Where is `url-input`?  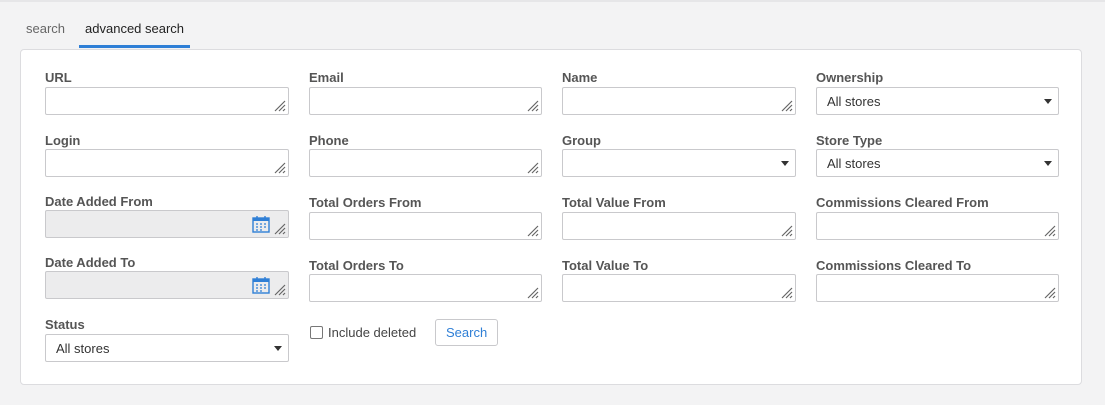 url-input is located at coordinates (167, 101).